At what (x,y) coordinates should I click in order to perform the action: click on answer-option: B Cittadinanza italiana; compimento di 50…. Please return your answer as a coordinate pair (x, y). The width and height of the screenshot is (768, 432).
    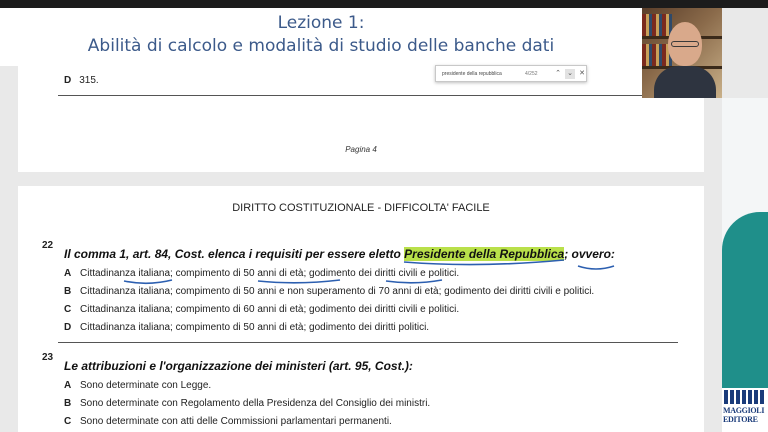
    Looking at the image, I should click on (329, 291).